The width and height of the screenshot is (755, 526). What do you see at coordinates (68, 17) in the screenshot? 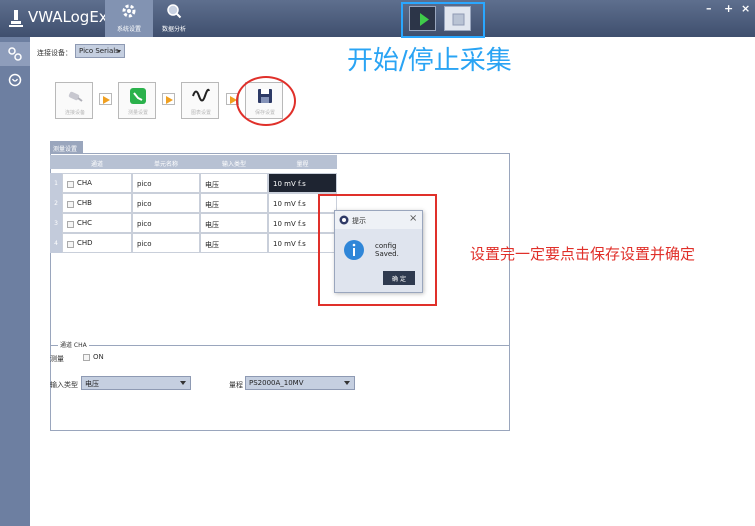
I see `app-title: VWALogEx` at bounding box center [68, 17].